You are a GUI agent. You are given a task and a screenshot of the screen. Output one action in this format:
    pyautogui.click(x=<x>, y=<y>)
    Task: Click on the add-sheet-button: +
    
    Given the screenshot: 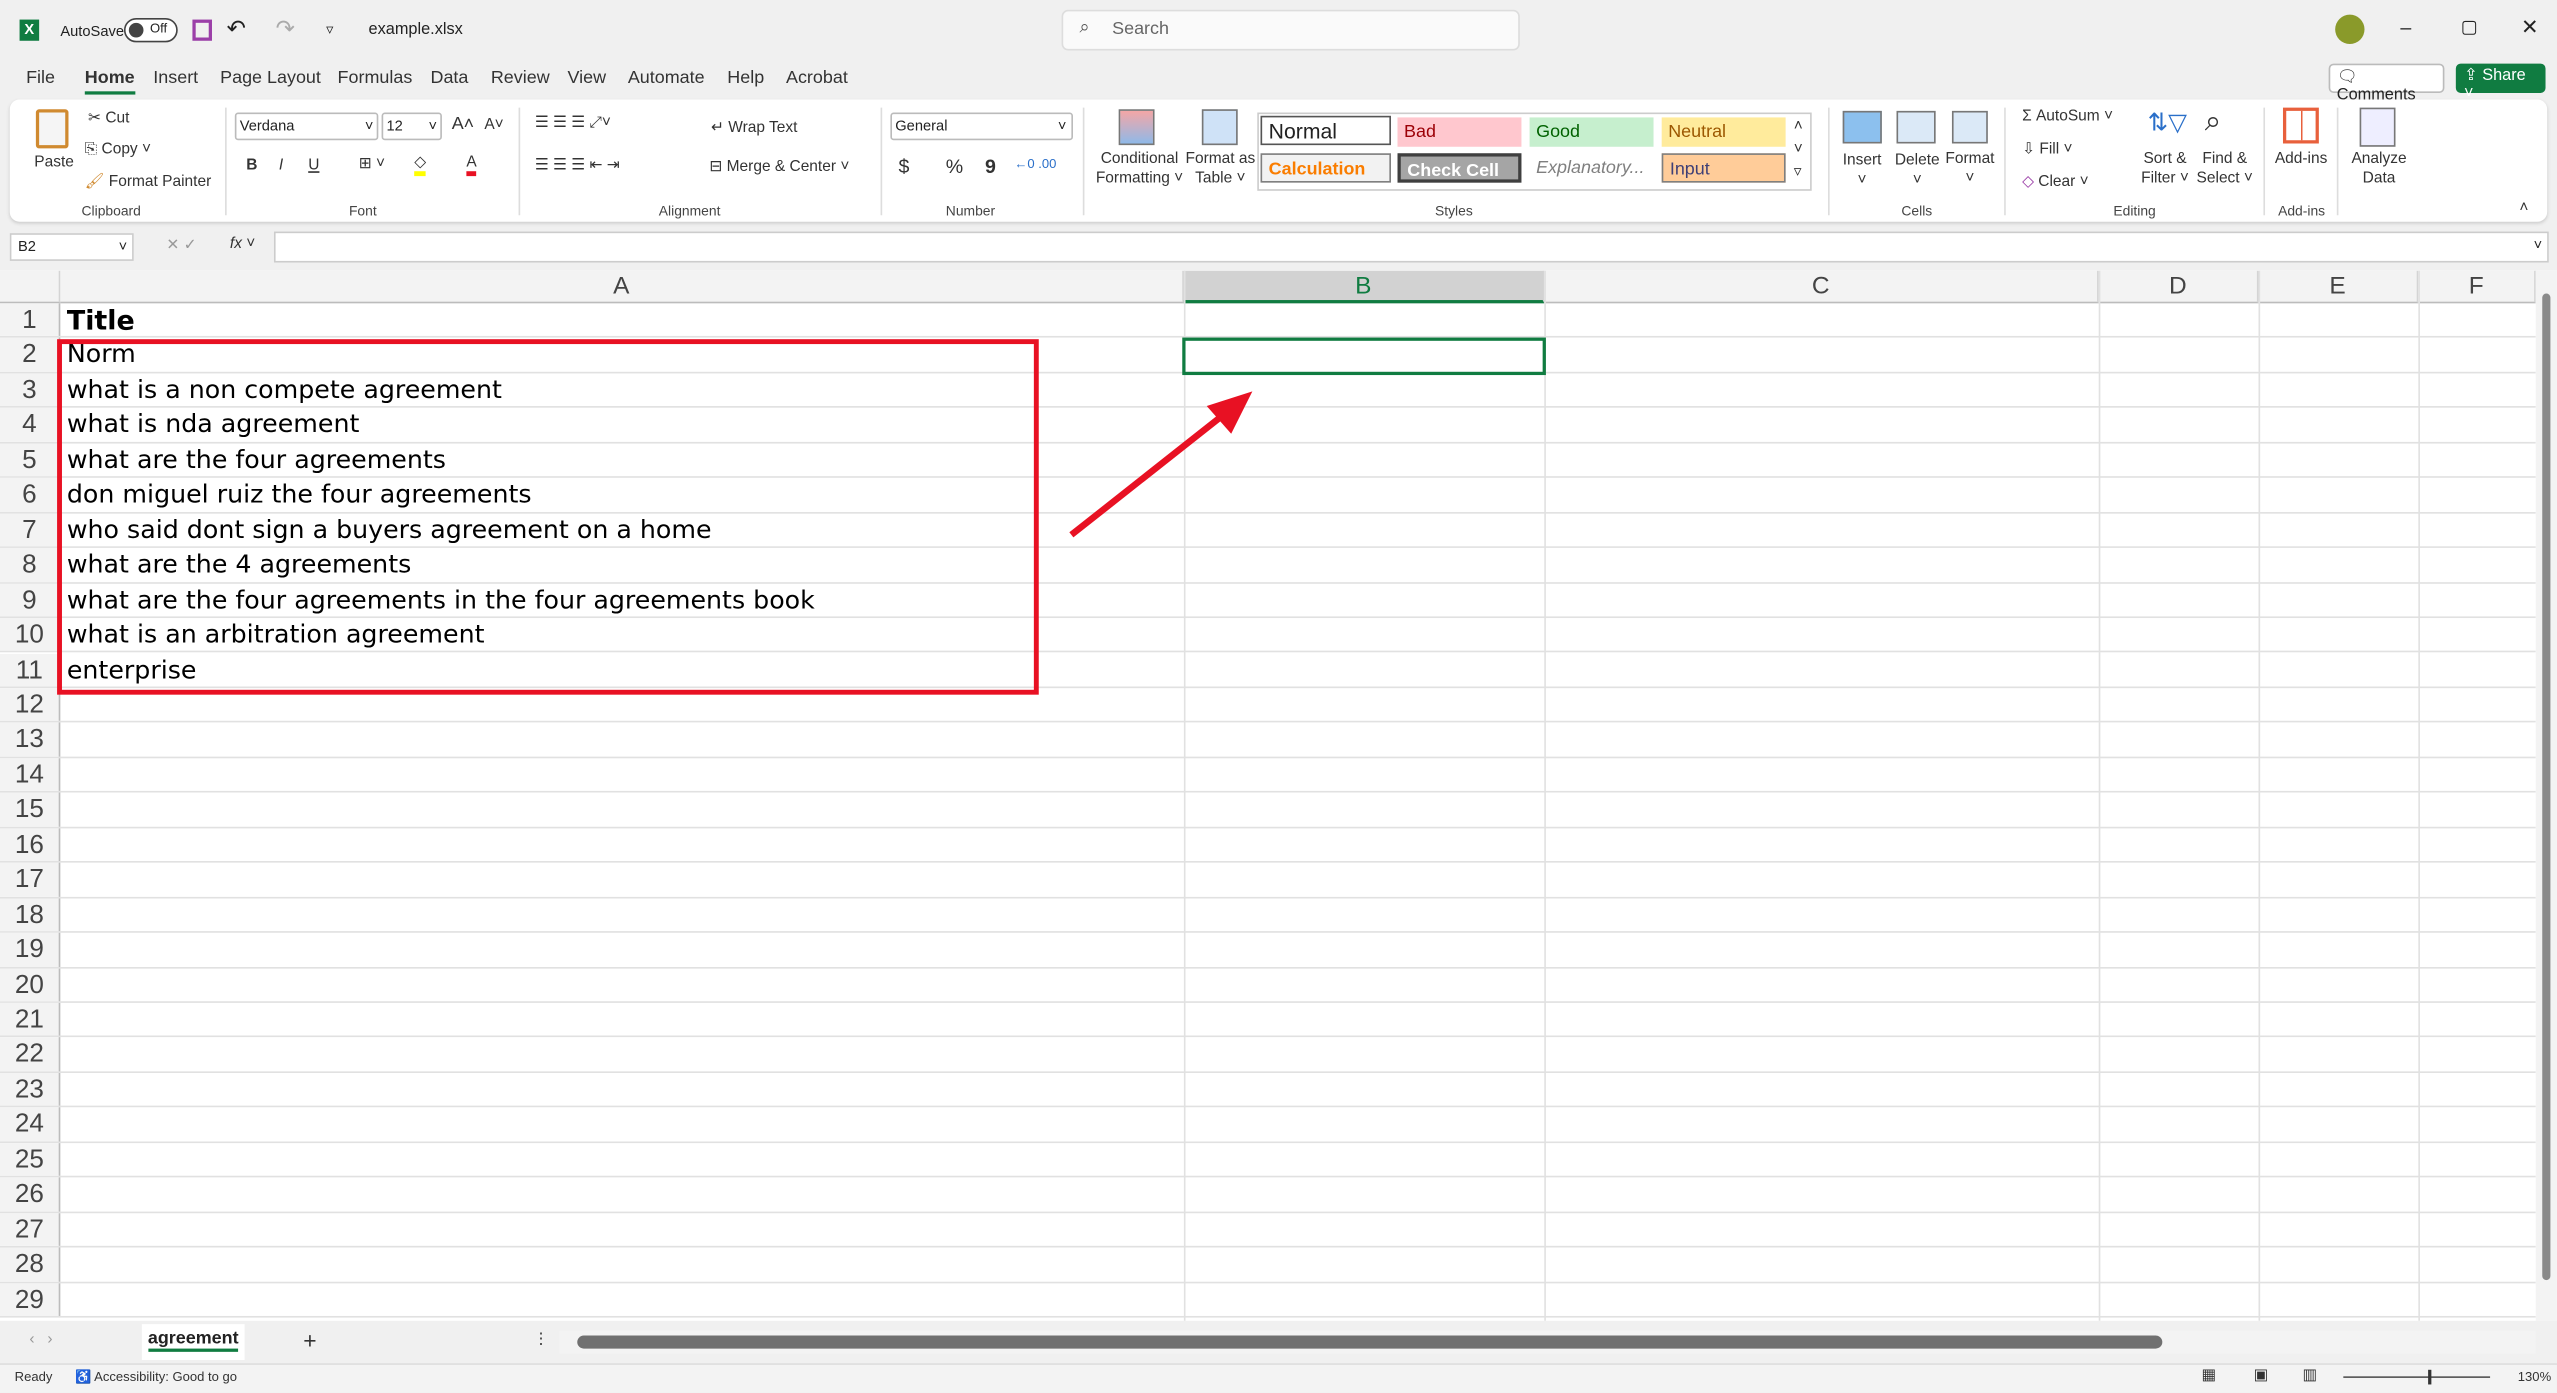 What is the action you would take?
    pyautogui.click(x=309, y=1340)
    